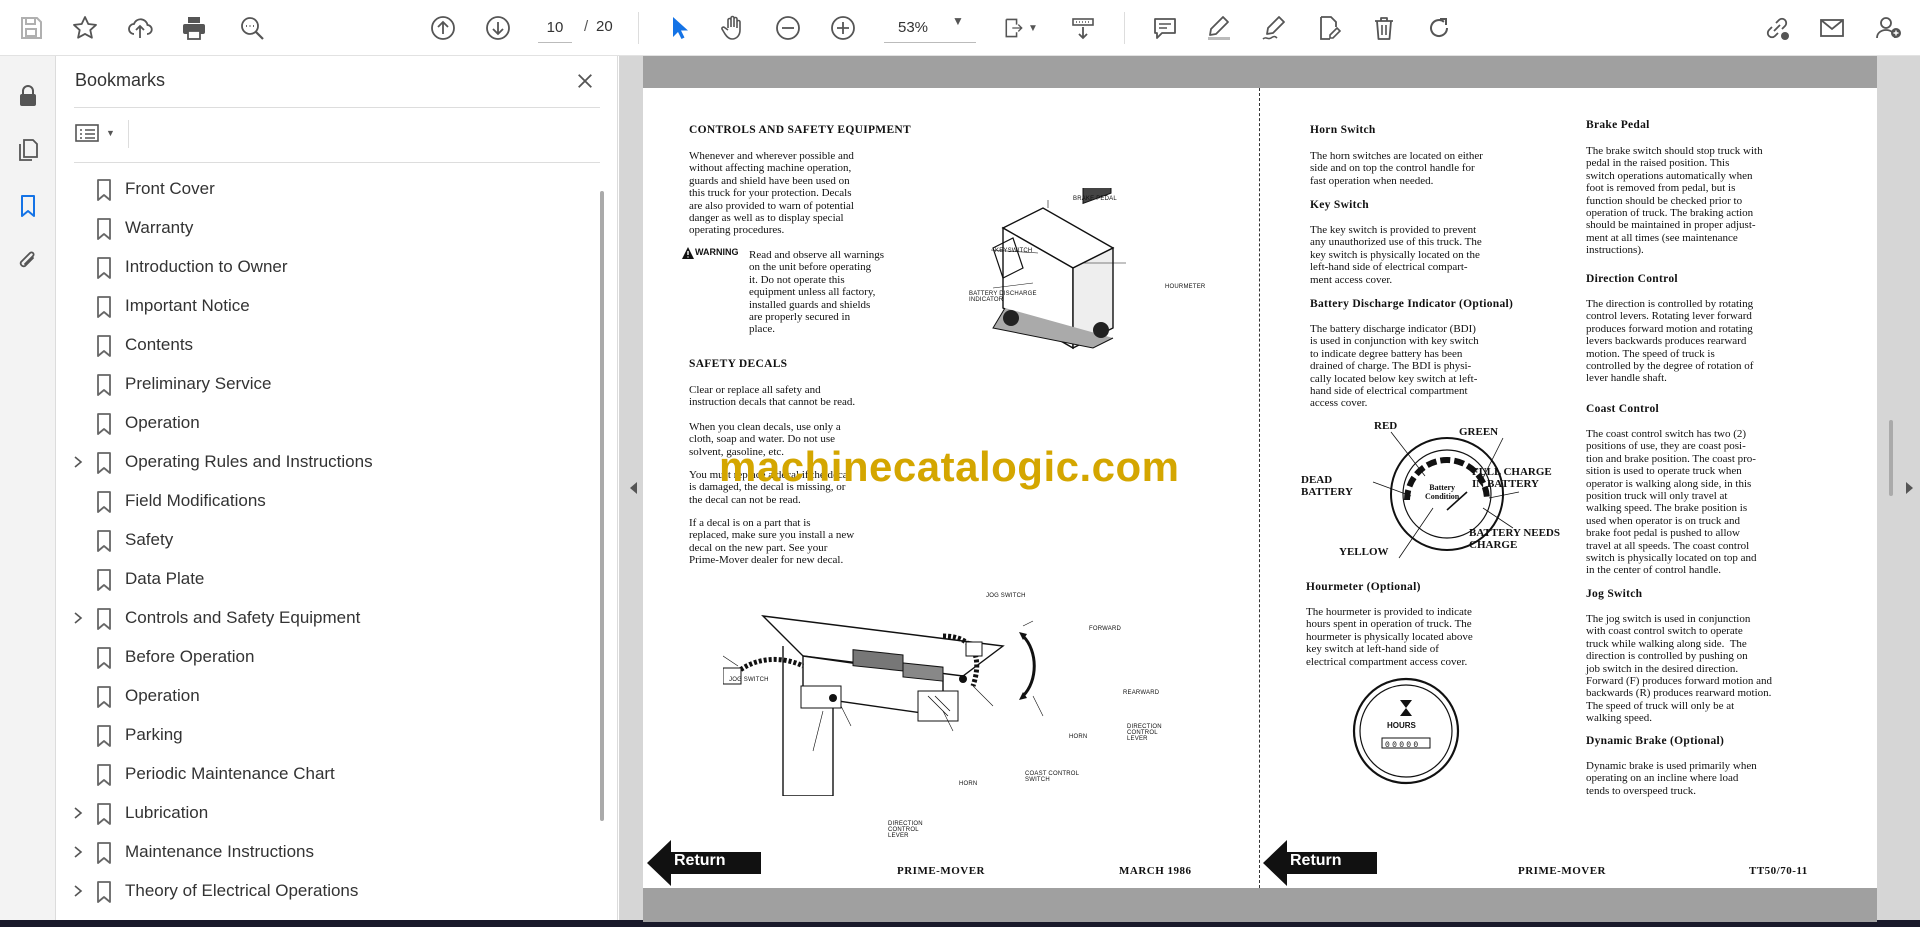  I want to click on comment-icon, so click(1165, 28).